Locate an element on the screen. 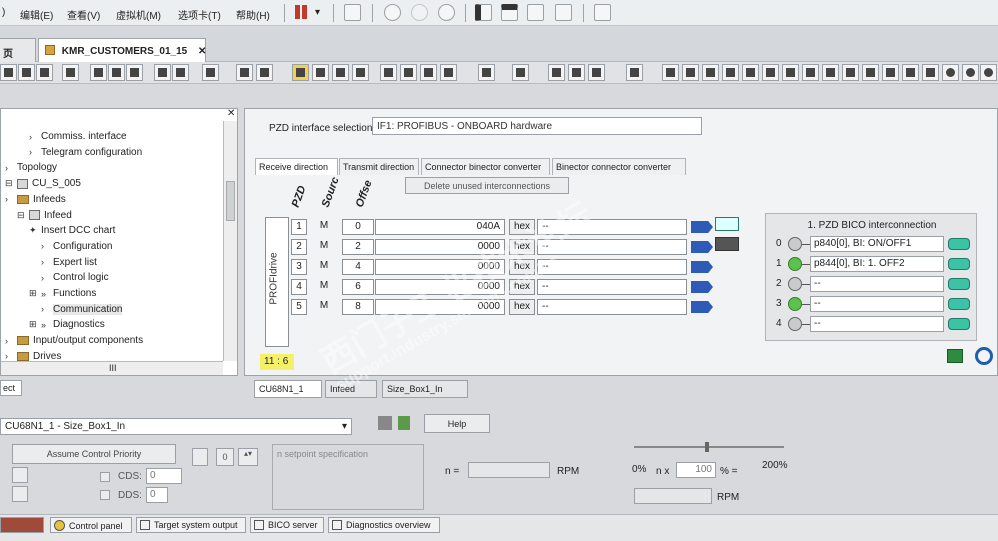 The height and width of the screenshot is (541, 998). bico-source: p844[0], BI: 1. OFF2 is located at coordinates (877, 264).